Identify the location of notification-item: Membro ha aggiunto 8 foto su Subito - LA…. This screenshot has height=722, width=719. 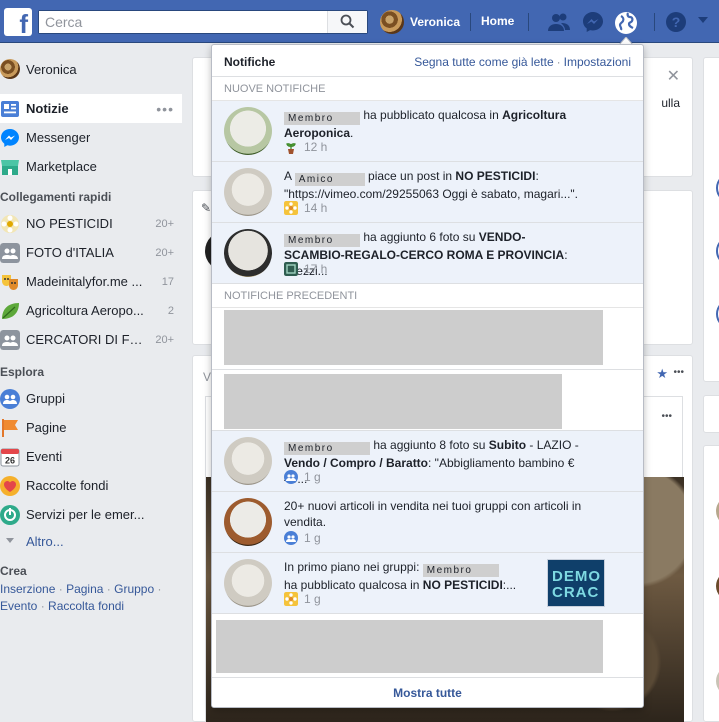
(427, 461).